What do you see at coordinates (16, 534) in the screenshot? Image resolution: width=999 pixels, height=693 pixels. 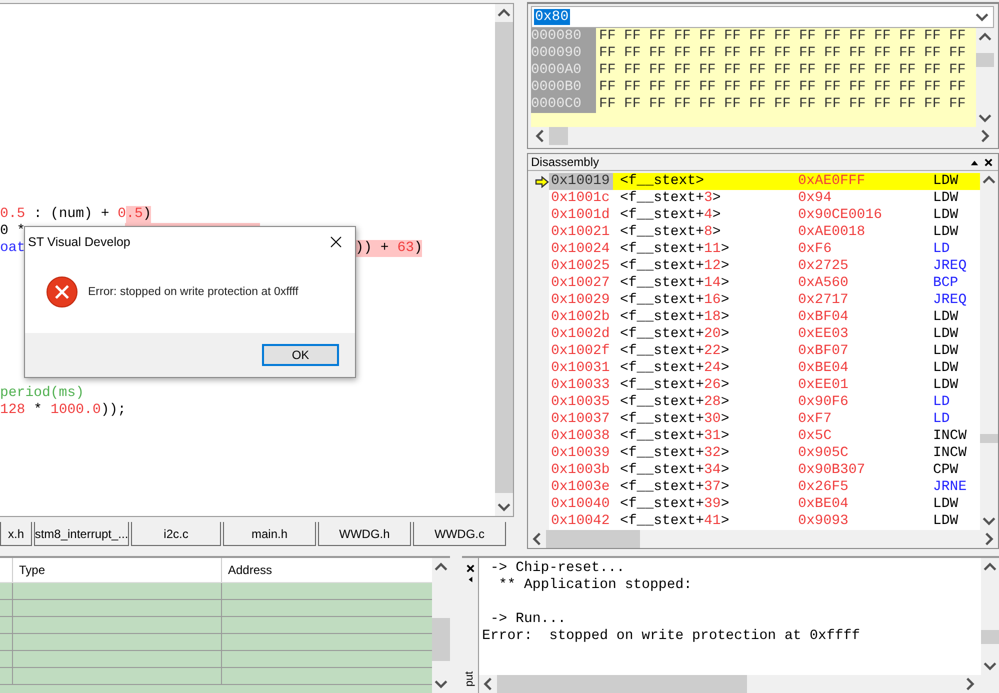 I see `file-tab: x.h` at bounding box center [16, 534].